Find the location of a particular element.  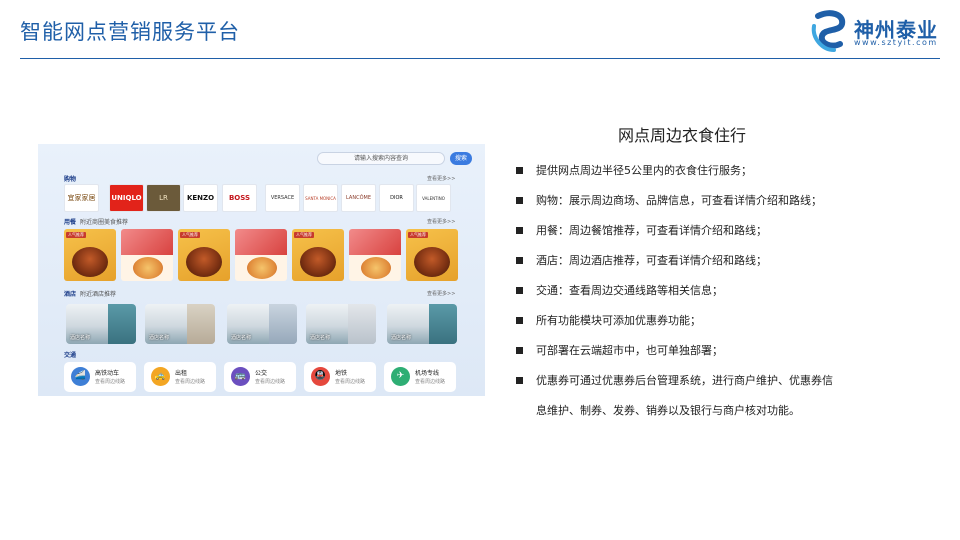

bus-icon: 🚌 is located at coordinates (240, 376).